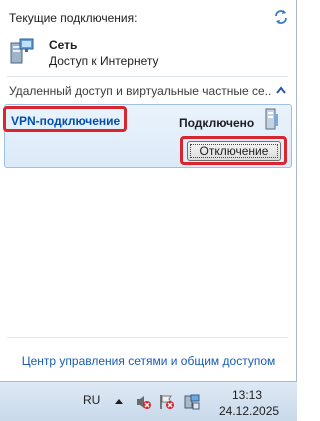 This screenshot has width=320, height=421. Describe the element at coordinates (192, 402) in the screenshot. I see `network-tray-icon` at that location.